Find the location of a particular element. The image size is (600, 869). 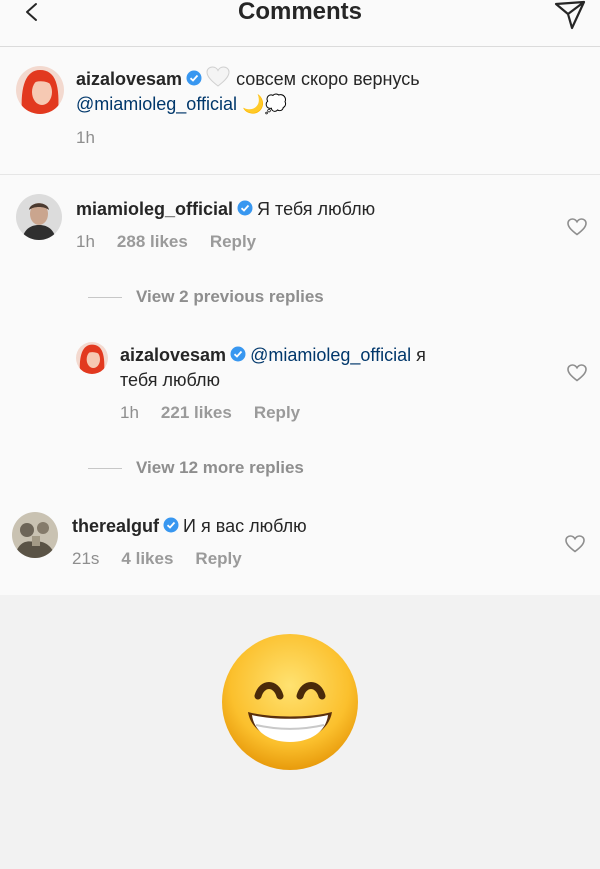

caption-line-2: @miamioleg_official 🌙💭 is located at coordinates (181, 104).